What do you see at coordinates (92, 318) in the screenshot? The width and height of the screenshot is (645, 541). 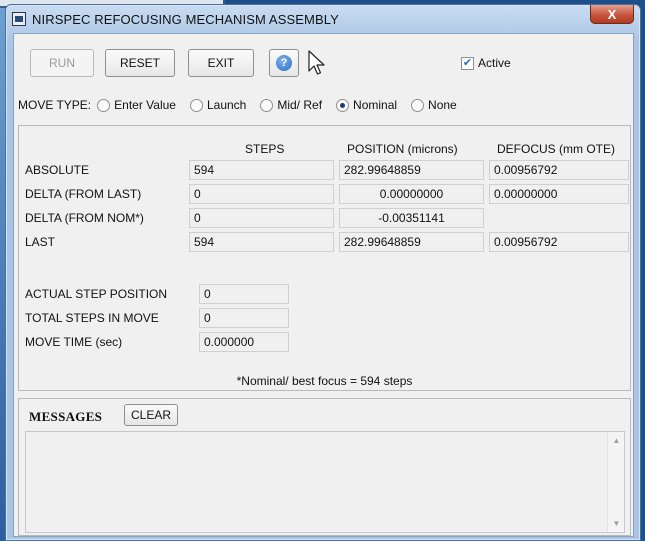 I see `total-steps-label: TOTAL STEPS IN MOVE` at bounding box center [92, 318].